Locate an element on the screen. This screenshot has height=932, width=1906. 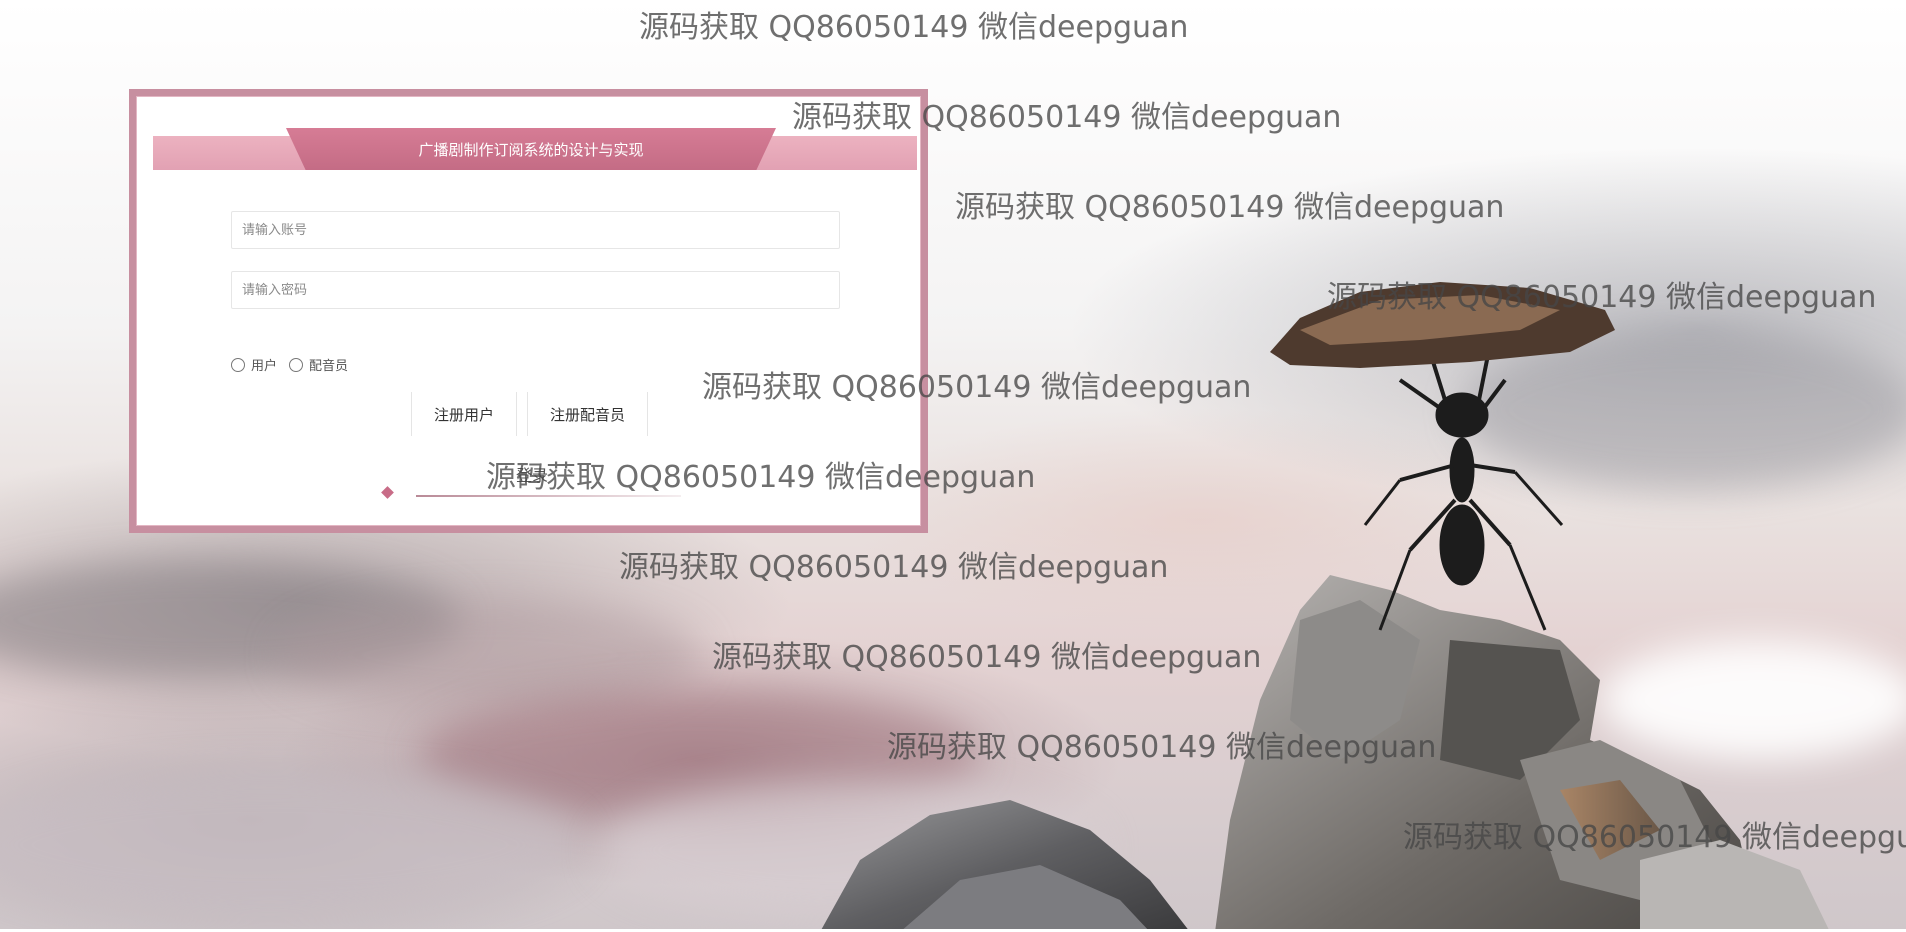
role-label-user: 用户 is located at coordinates (264, 366).